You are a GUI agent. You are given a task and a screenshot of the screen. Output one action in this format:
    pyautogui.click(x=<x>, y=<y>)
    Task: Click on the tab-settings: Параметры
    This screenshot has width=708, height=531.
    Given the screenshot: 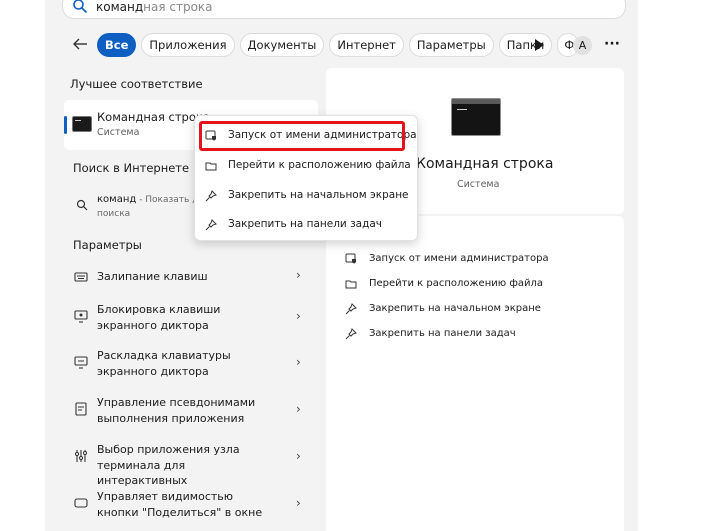 What is the action you would take?
    pyautogui.click(x=451, y=45)
    